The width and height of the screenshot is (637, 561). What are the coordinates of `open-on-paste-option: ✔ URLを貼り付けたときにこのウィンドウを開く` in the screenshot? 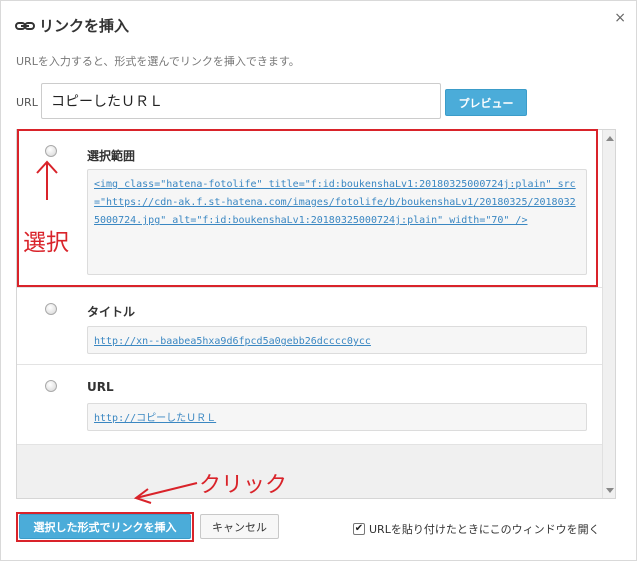 It's located at (476, 529).